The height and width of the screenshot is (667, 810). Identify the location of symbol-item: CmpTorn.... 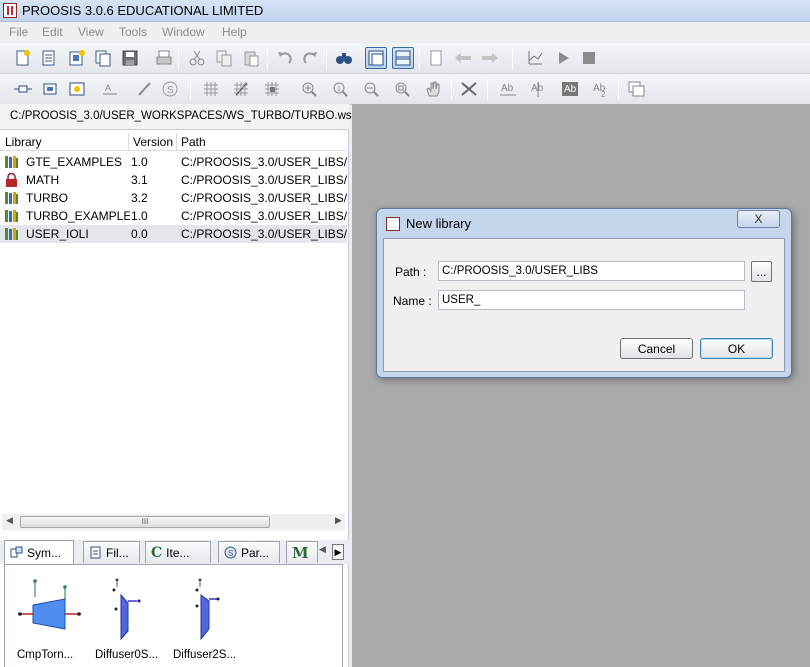
(57, 618).